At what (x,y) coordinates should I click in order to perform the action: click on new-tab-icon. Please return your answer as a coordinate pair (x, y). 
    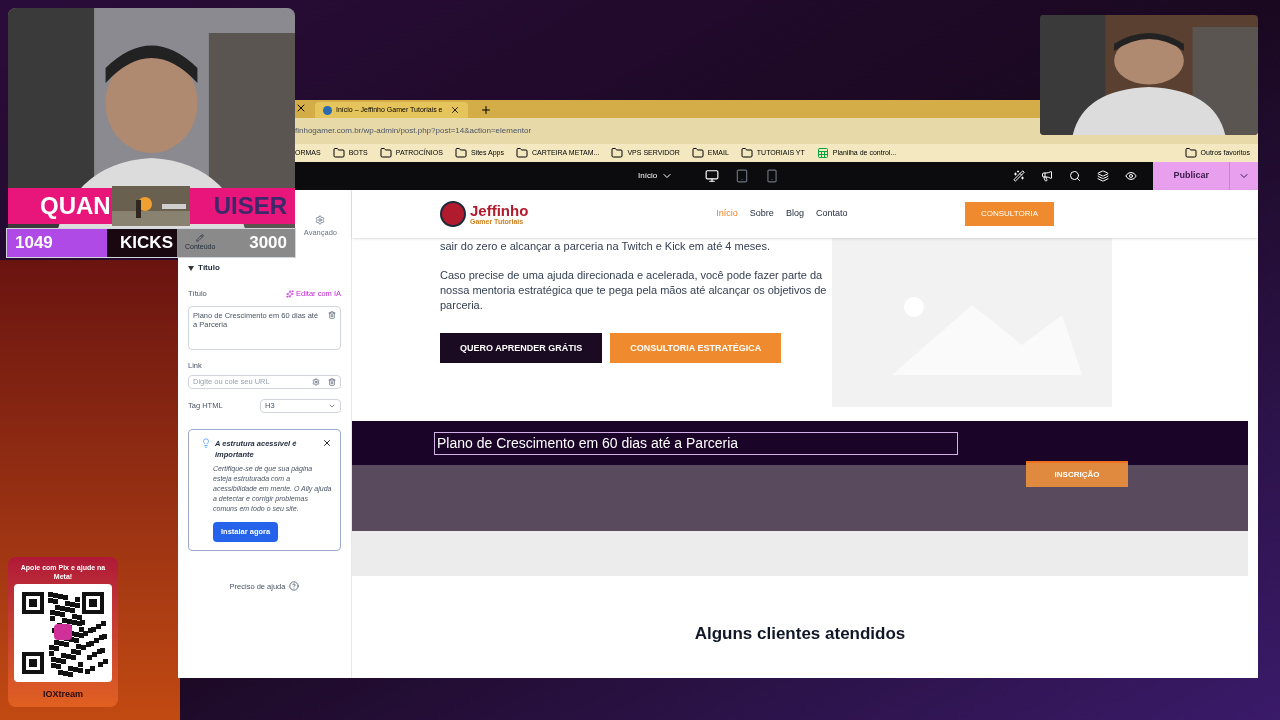
    Looking at the image, I should click on (486, 110).